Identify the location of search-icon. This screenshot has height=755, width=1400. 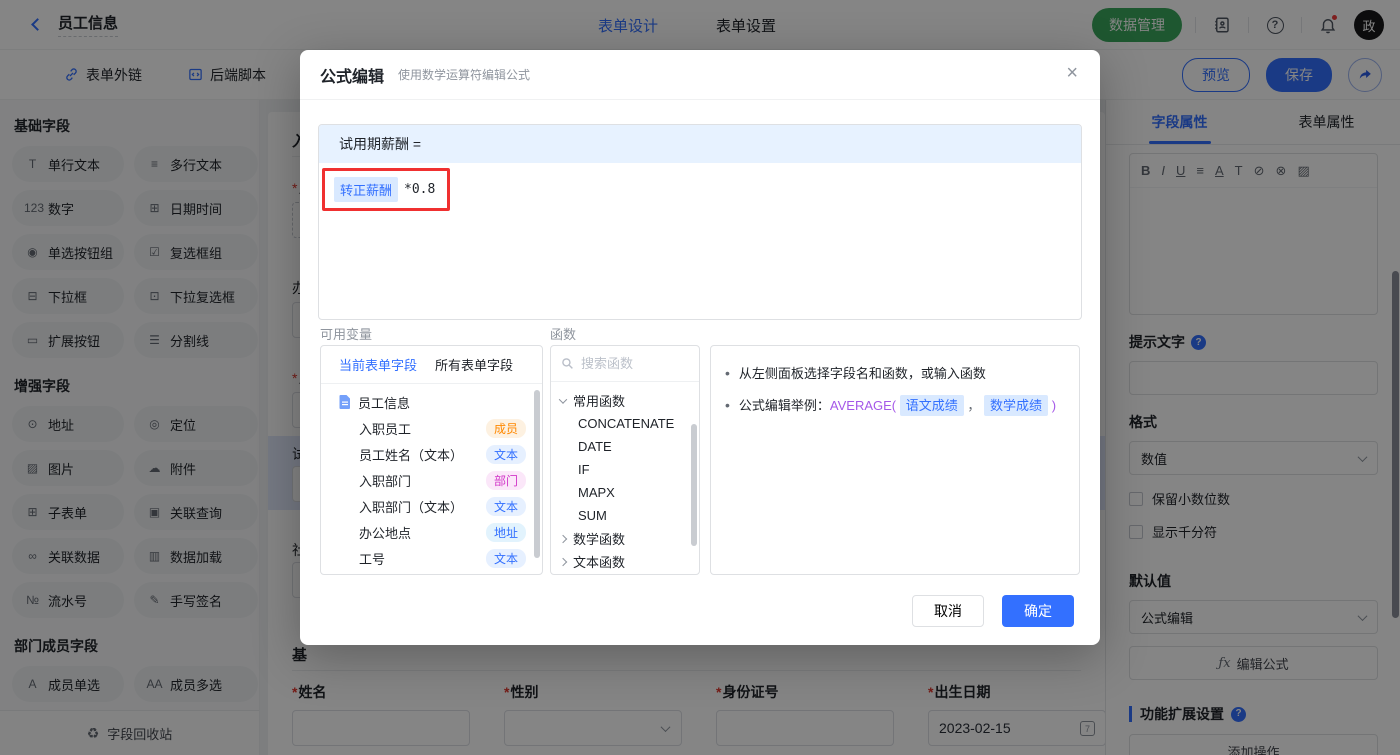
(567, 363).